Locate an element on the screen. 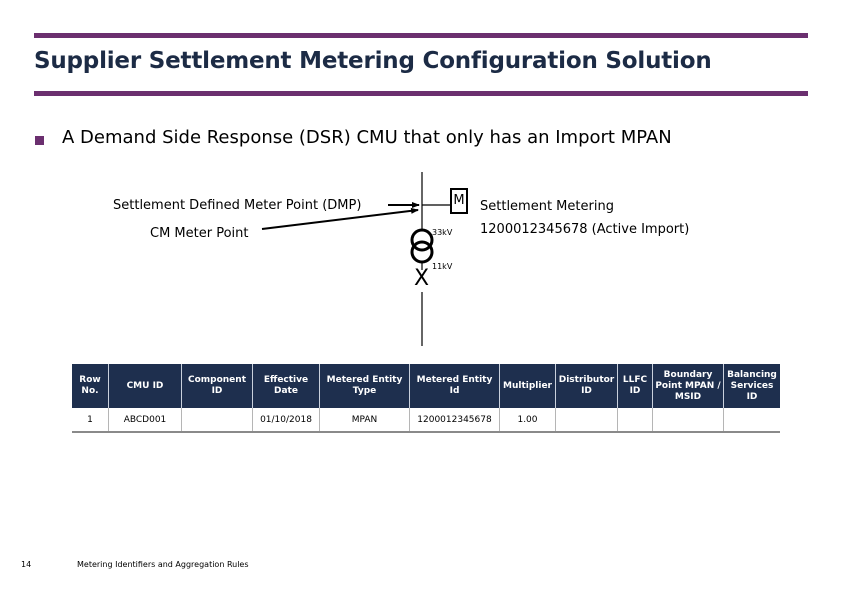  cell-boundary-point is located at coordinates (688, 420).